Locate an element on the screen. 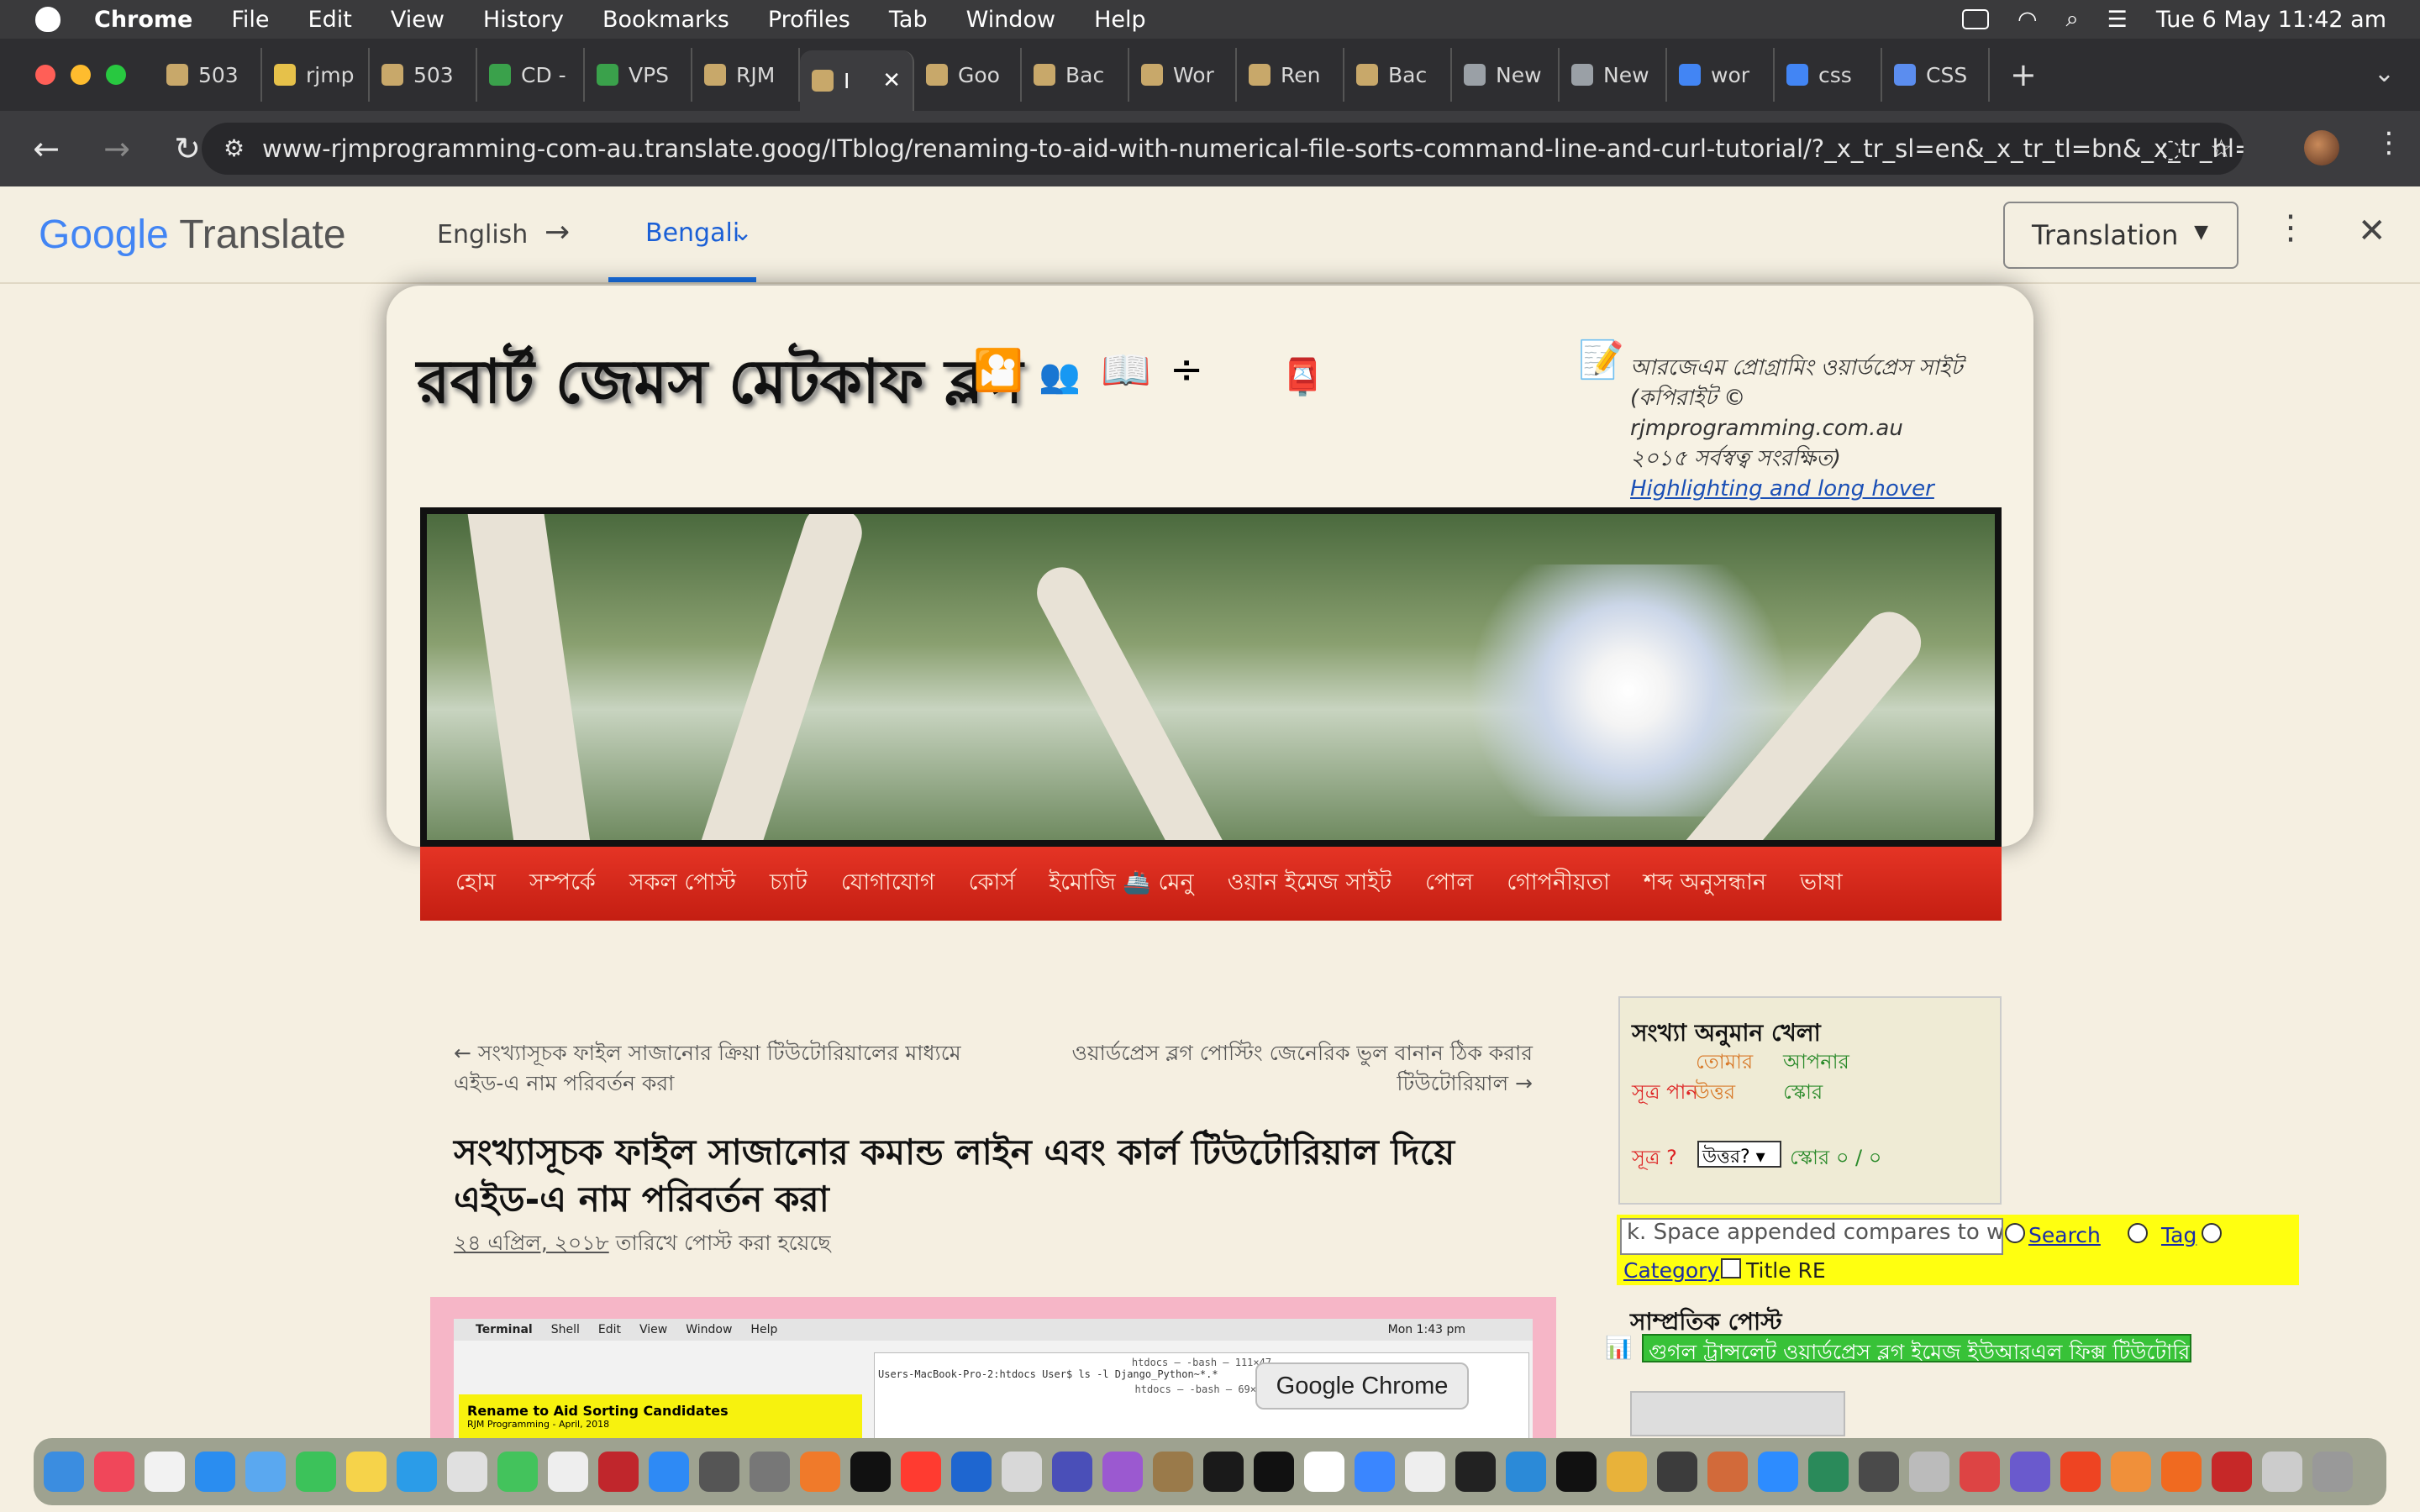 The height and width of the screenshot is (1512, 2420). game-answer-select: উত্তর? ▾ is located at coordinates (1739, 1154).